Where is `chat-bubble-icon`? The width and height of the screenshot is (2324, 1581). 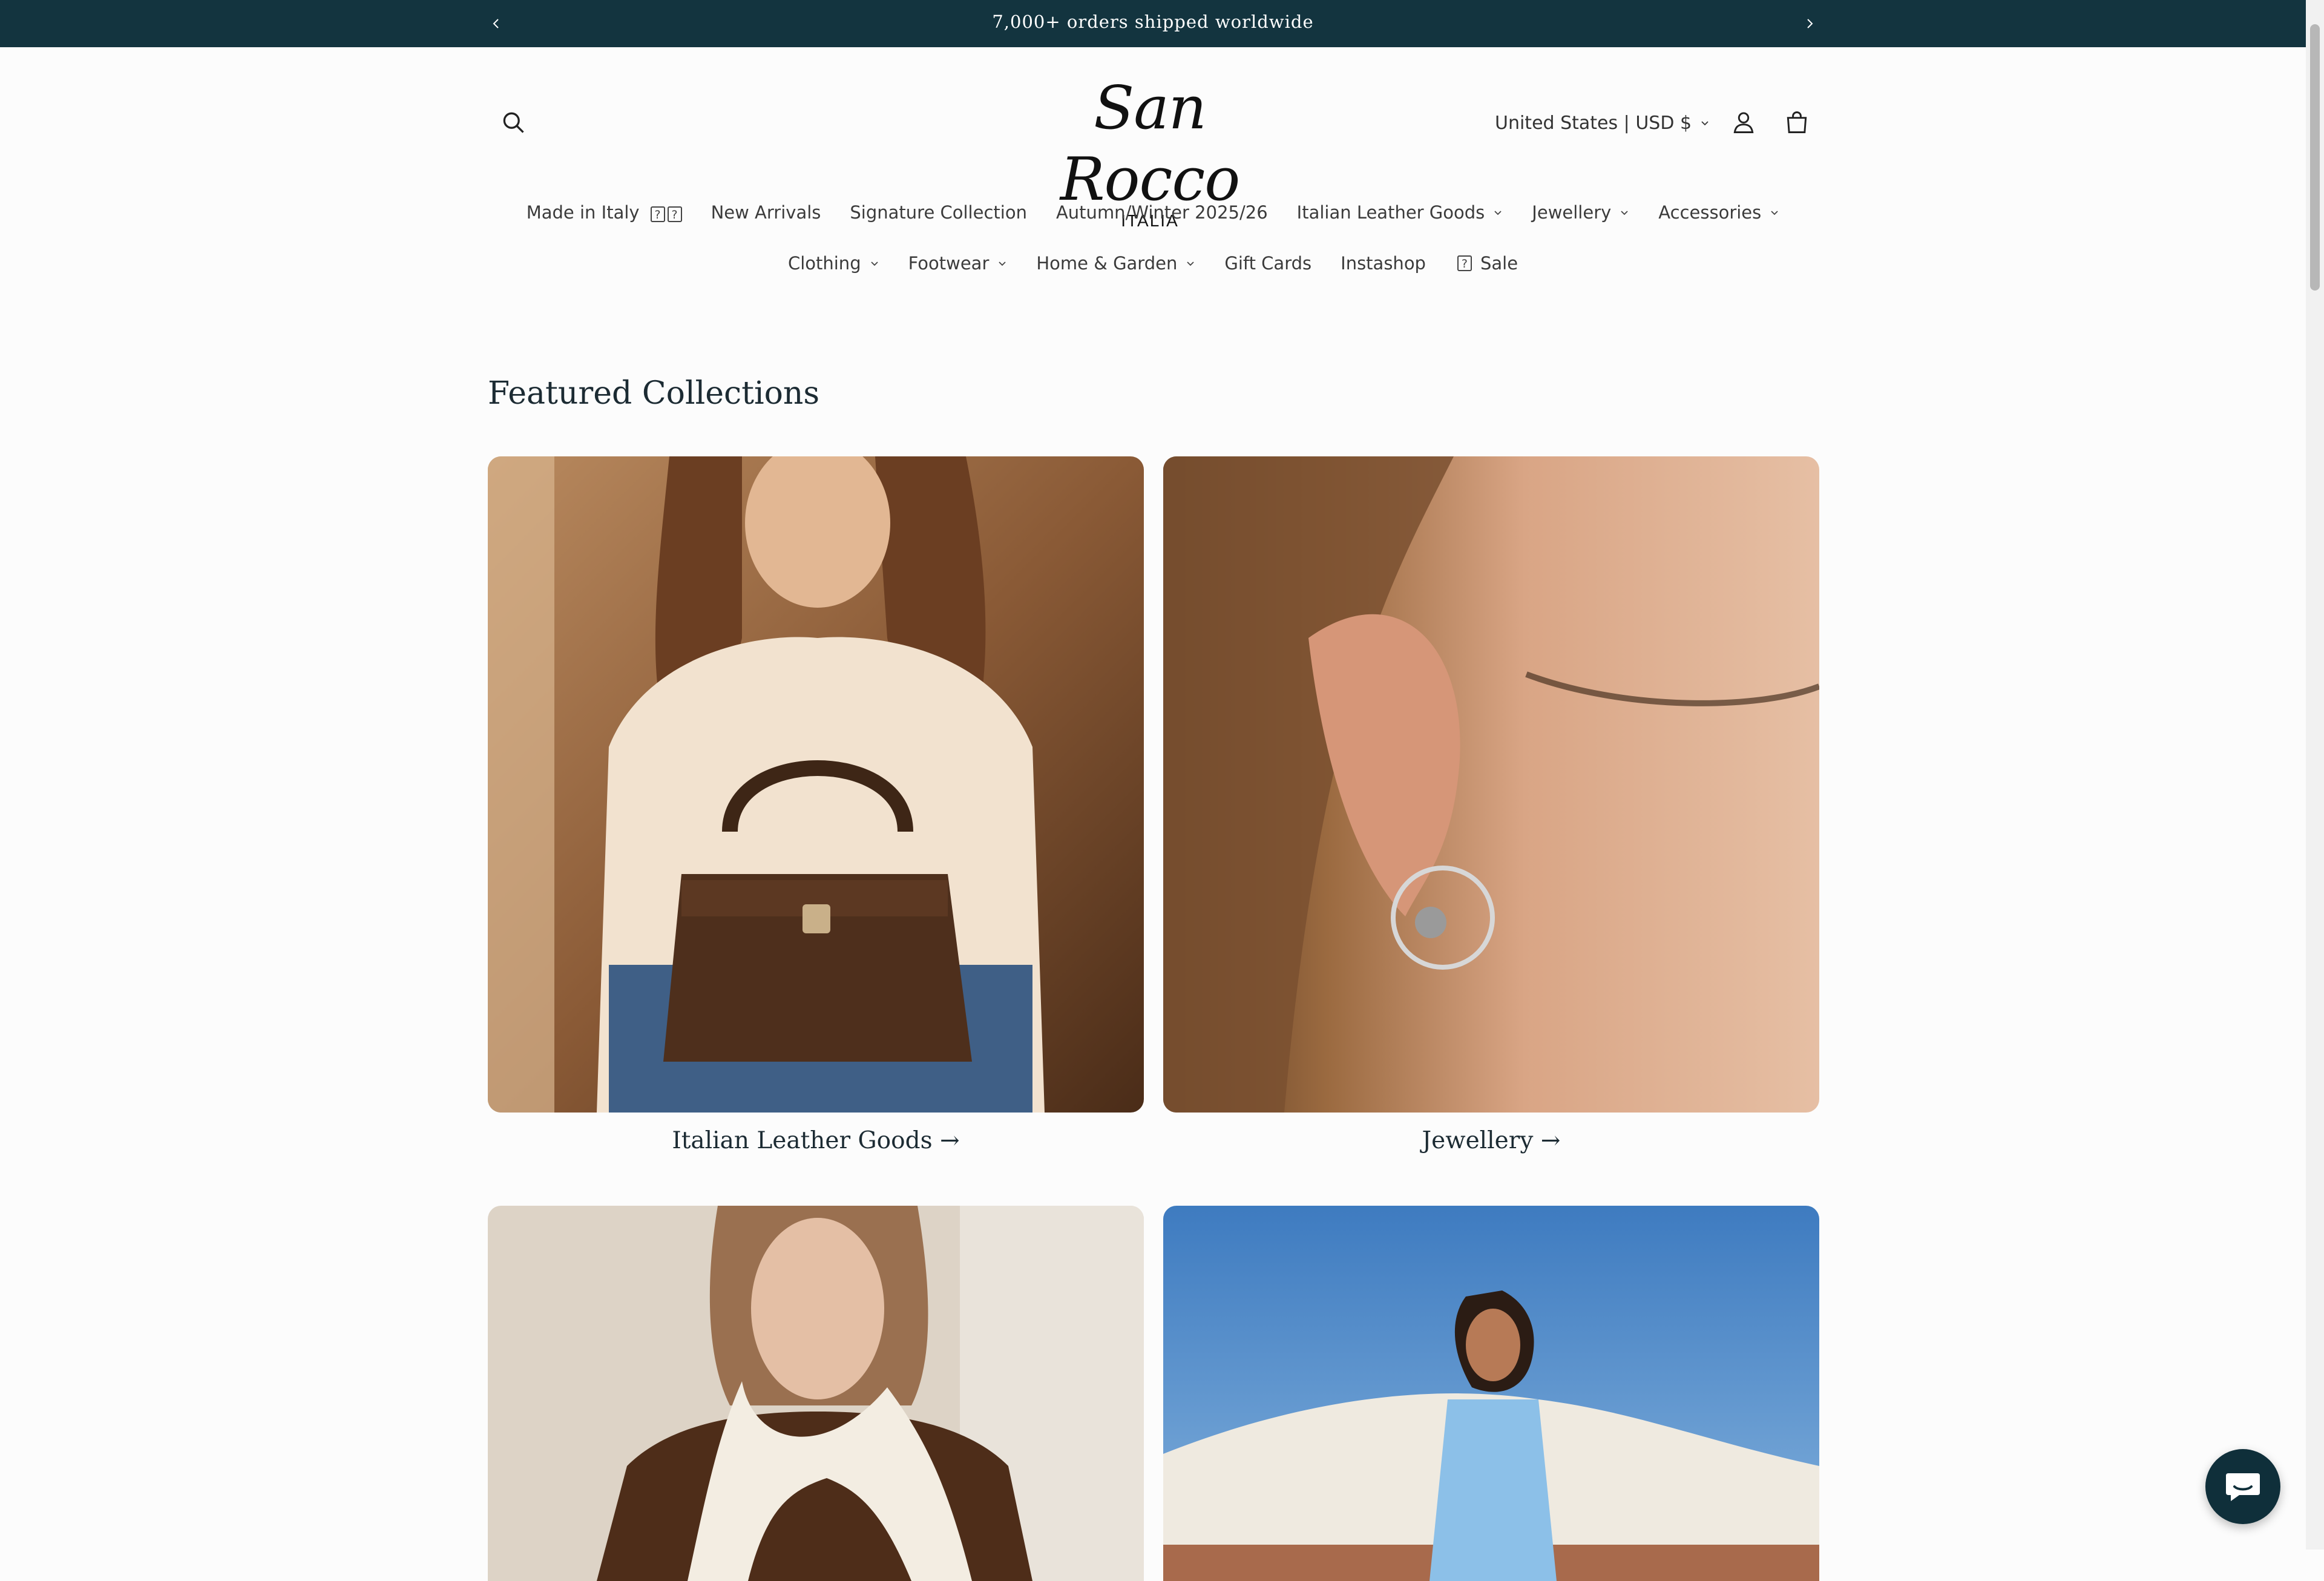 chat-bubble-icon is located at coordinates (2243, 1487).